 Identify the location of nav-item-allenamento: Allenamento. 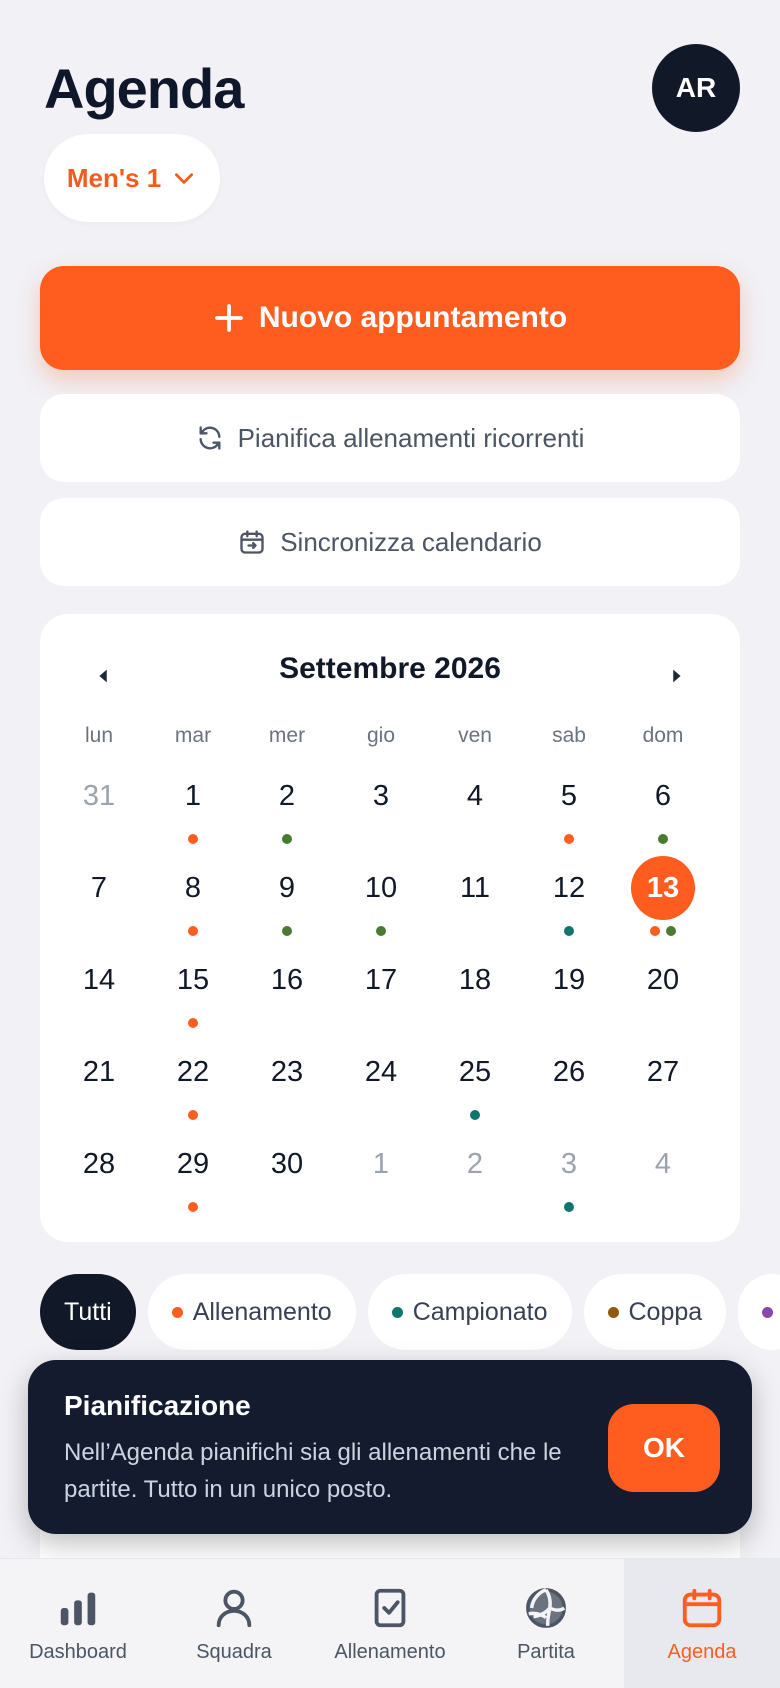
(390, 1623).